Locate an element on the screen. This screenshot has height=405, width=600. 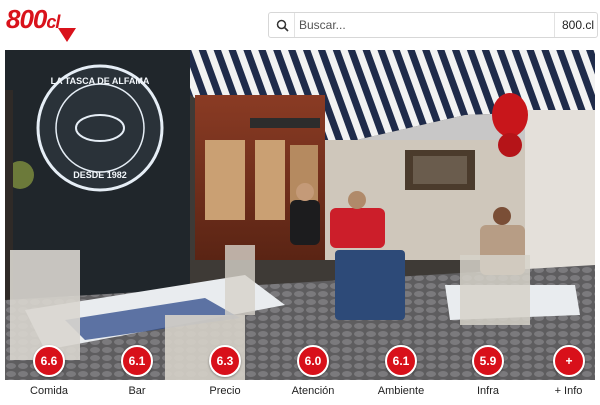
score-comida: 6.6 Comida is located at coordinates (49, 375).